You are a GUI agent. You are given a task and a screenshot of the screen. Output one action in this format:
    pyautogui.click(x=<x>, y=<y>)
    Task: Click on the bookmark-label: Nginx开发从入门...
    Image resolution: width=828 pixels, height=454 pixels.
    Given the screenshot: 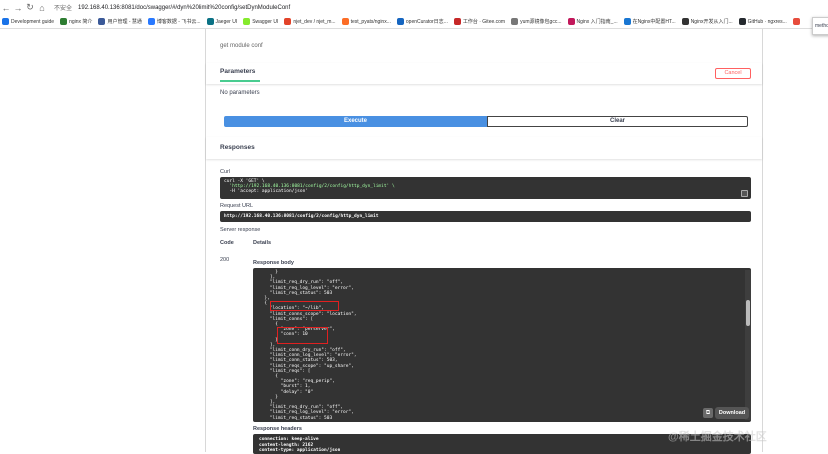 What is the action you would take?
    pyautogui.click(x=711, y=22)
    